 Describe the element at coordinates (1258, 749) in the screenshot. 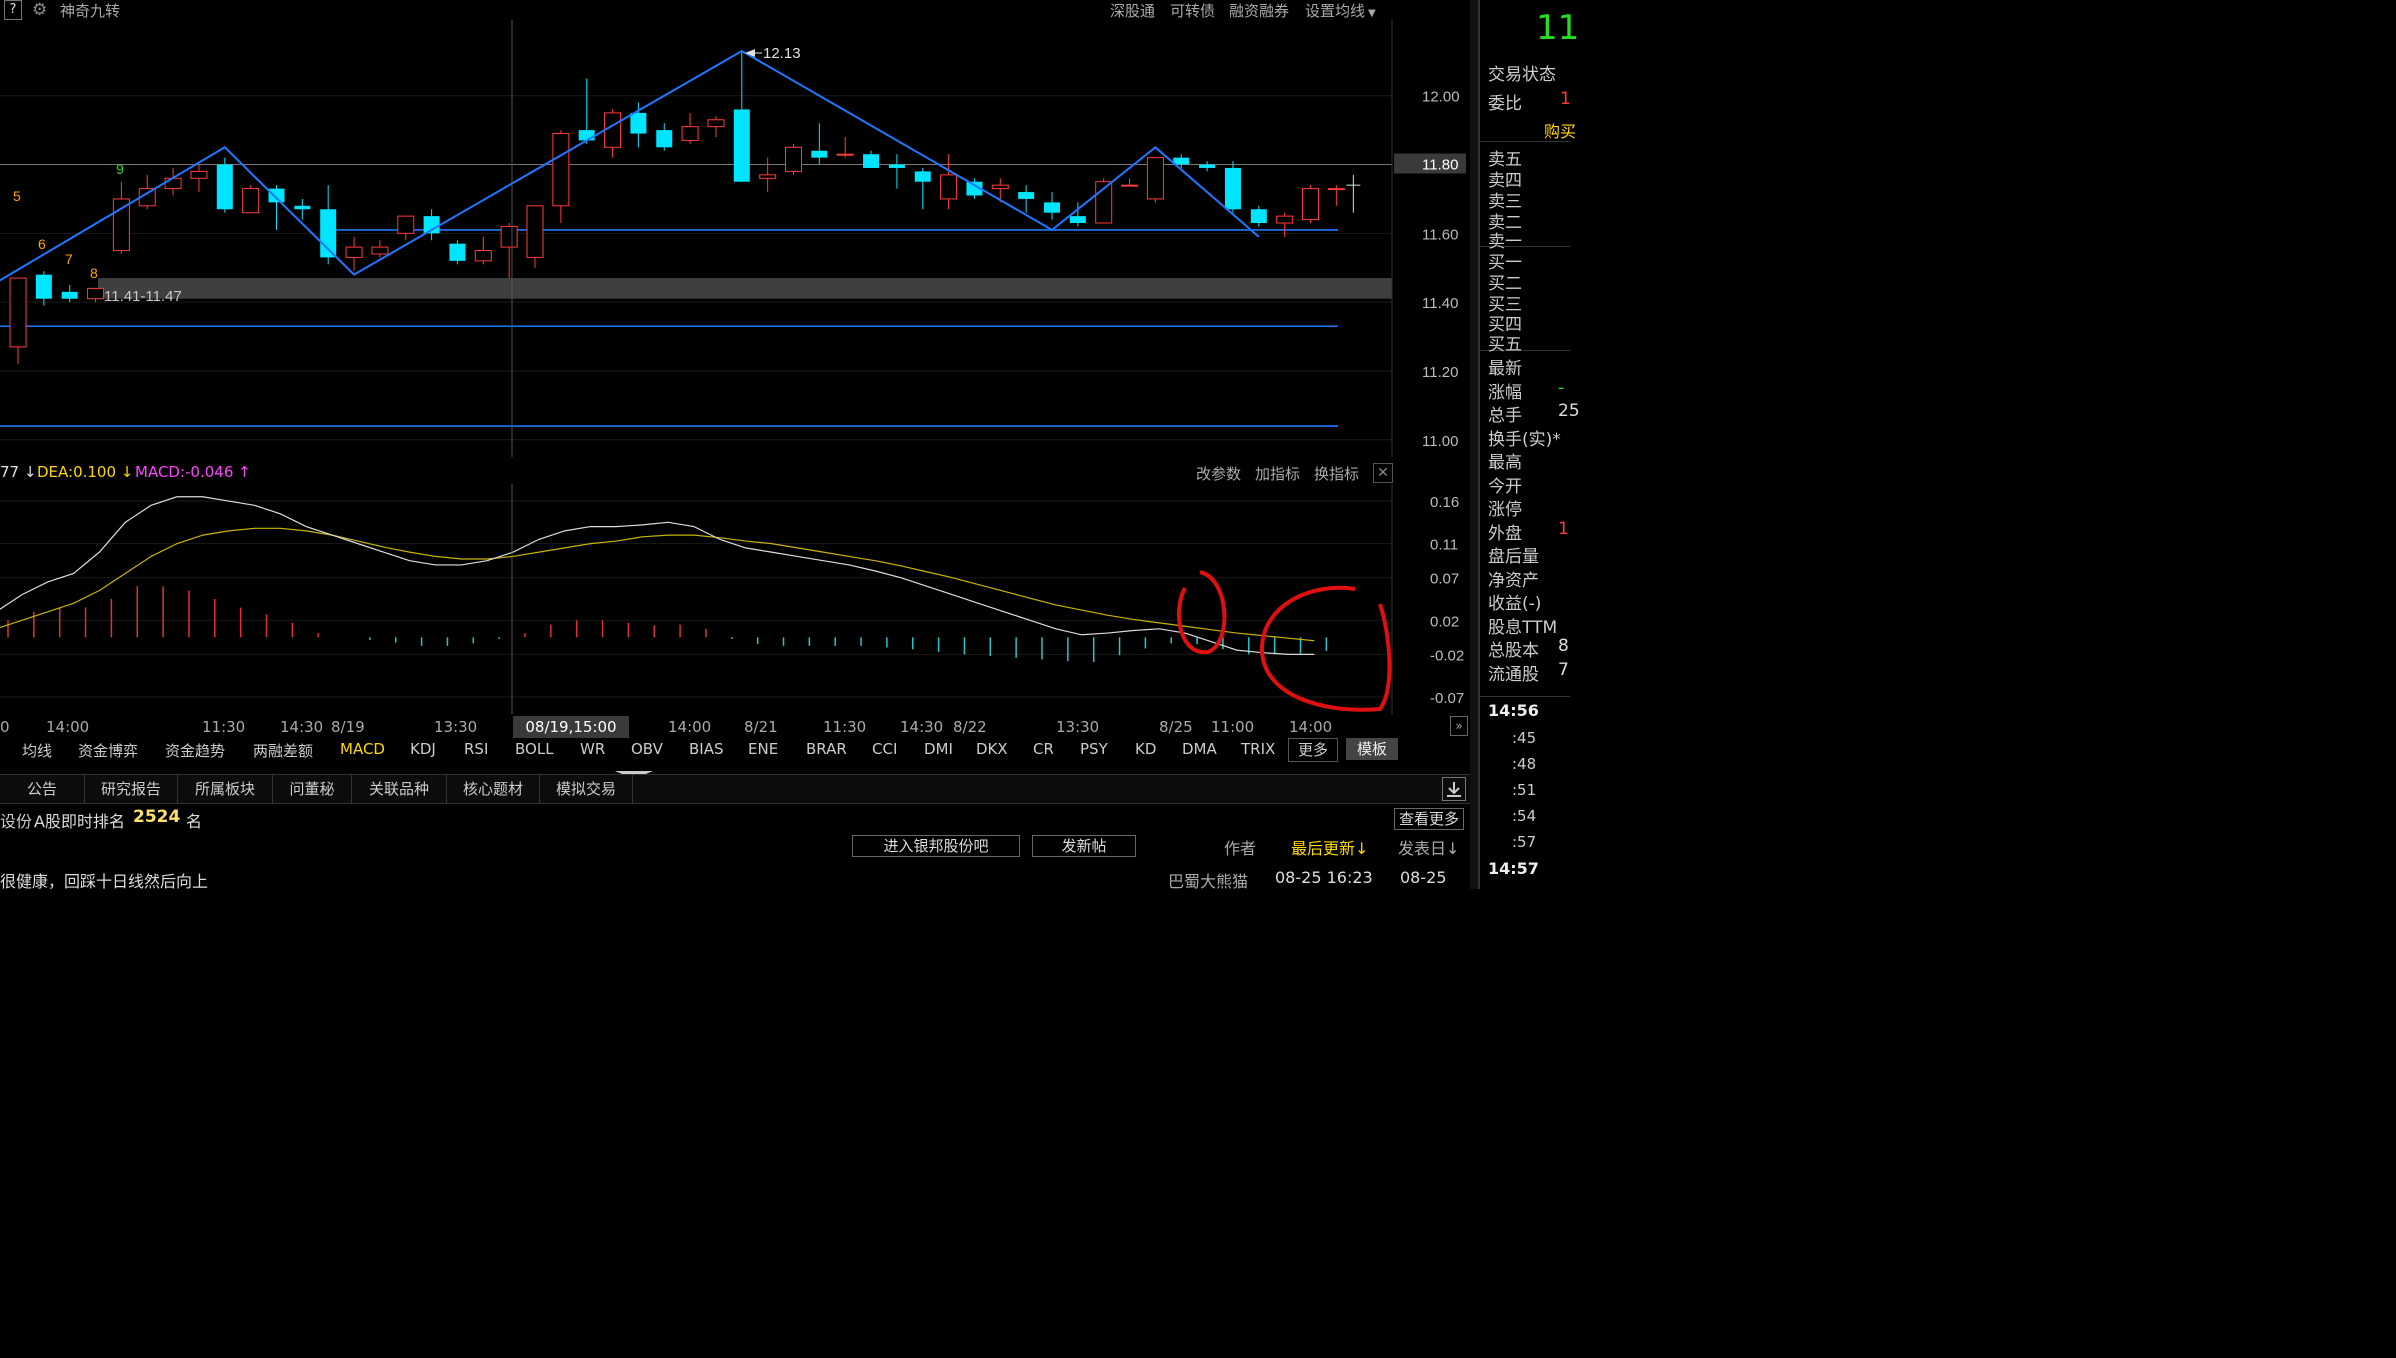

I see `tab-trix: TRIX` at that location.